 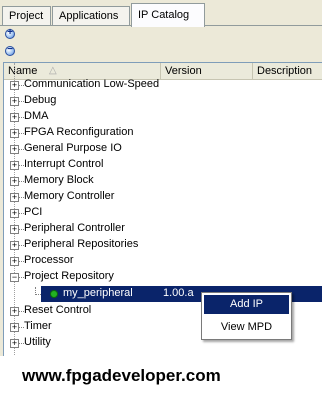 What do you see at coordinates (246, 304) in the screenshot?
I see `menu-item-add-ip: Add IP` at bounding box center [246, 304].